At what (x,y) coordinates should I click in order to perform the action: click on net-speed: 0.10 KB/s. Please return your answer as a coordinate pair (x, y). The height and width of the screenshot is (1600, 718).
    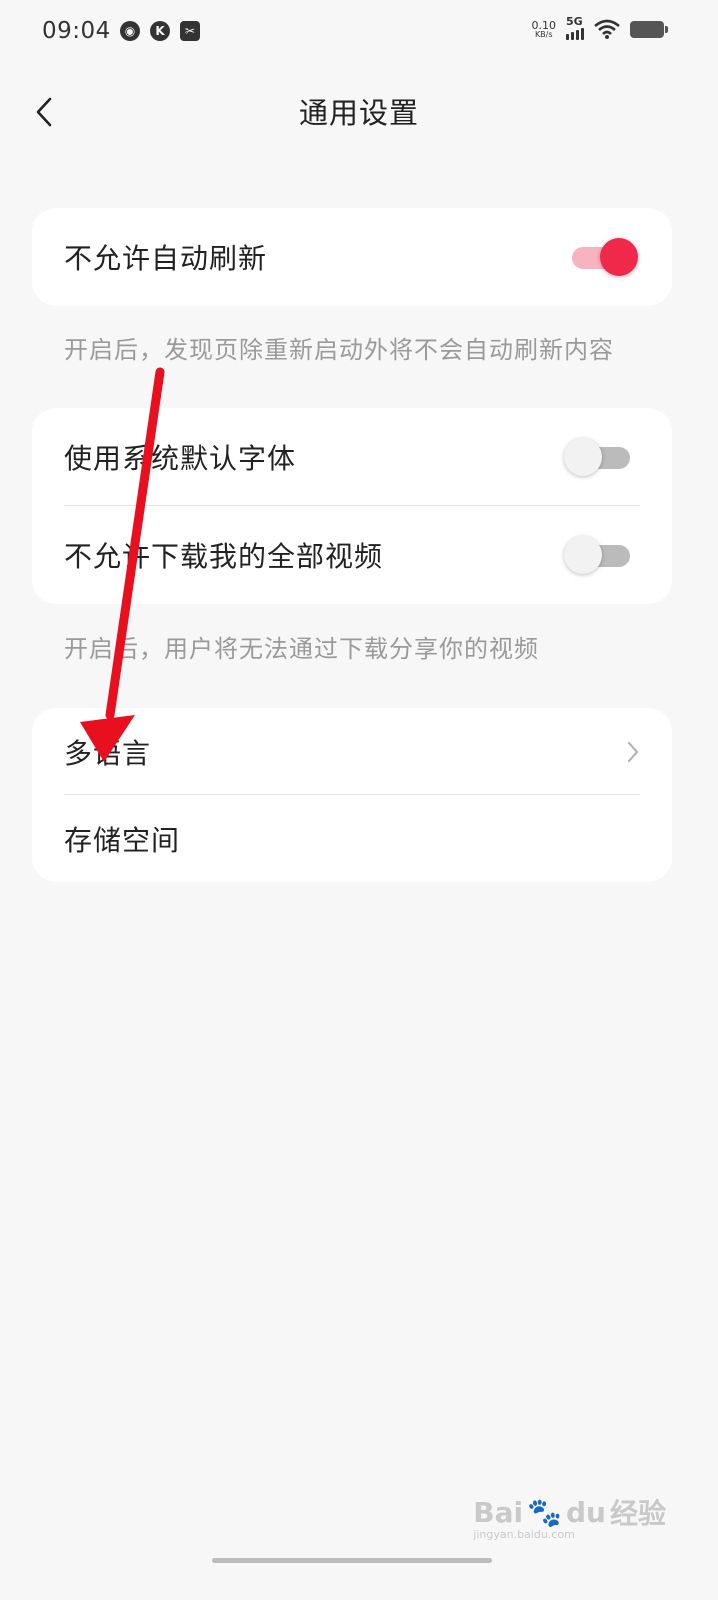
    Looking at the image, I should click on (544, 29).